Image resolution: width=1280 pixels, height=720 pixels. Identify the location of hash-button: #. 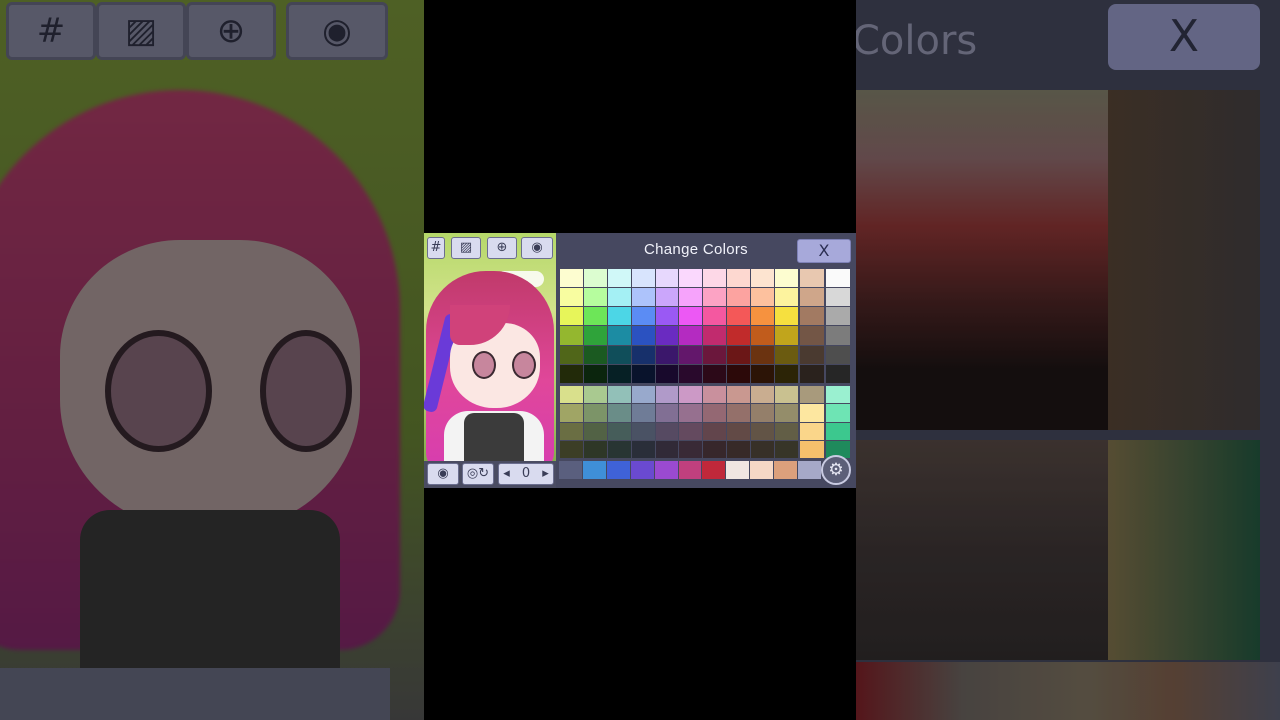
(436, 248).